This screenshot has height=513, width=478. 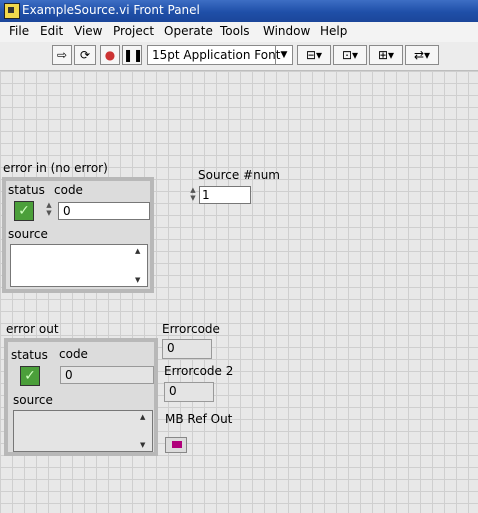 What do you see at coordinates (235, 31) in the screenshot?
I see `menu-tools: Tools` at bounding box center [235, 31].